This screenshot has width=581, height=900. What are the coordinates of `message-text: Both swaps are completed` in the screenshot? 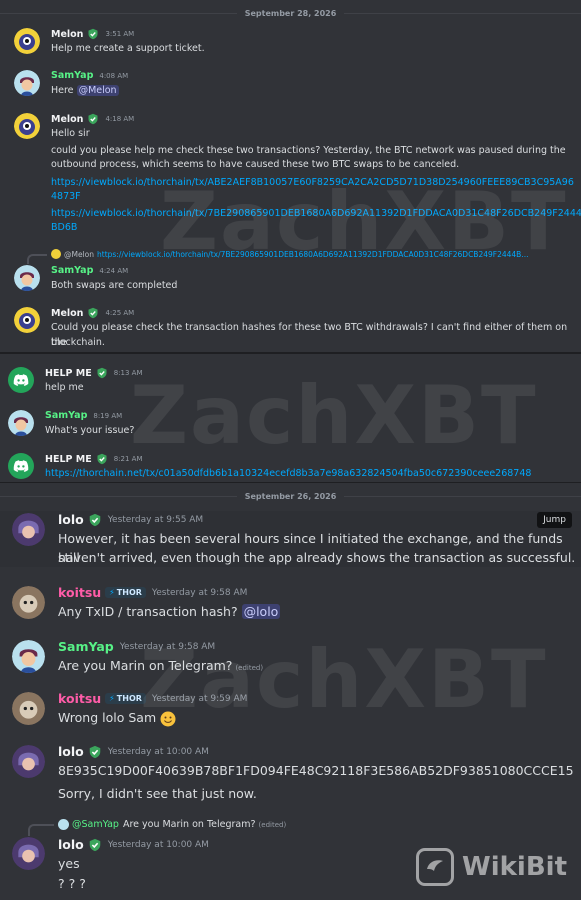 It's located at (114, 285).